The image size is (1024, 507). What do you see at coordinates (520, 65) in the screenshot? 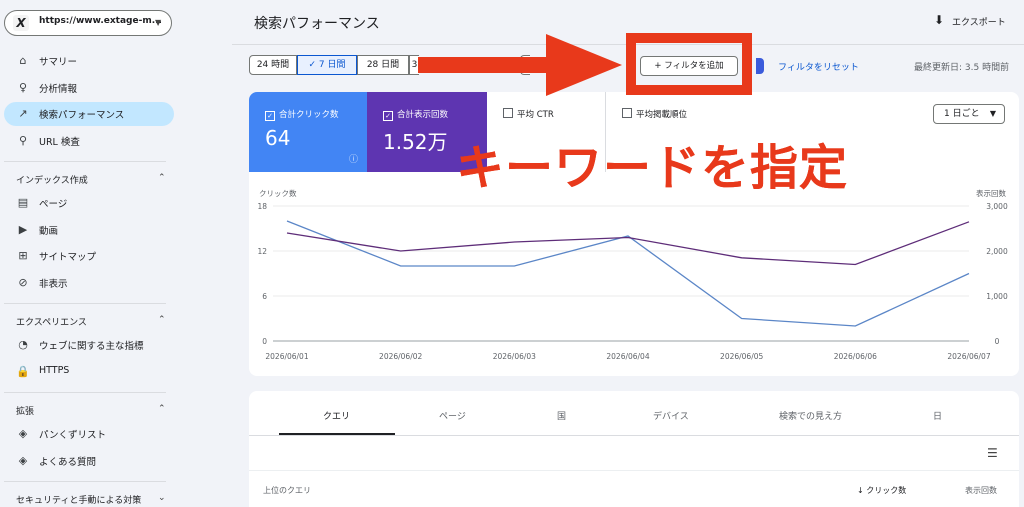
I see `annotation-arrow` at bounding box center [520, 65].